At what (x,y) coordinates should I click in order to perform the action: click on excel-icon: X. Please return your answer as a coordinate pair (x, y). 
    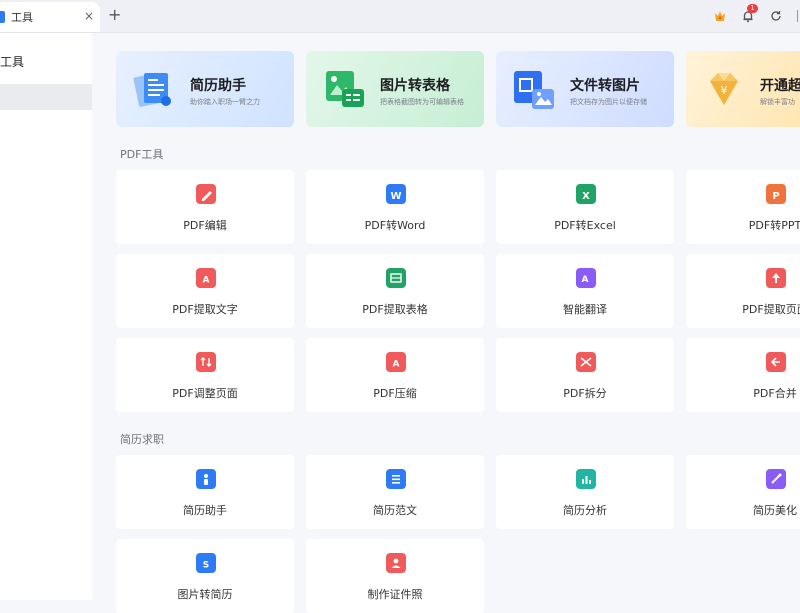
    Looking at the image, I should click on (586, 194).